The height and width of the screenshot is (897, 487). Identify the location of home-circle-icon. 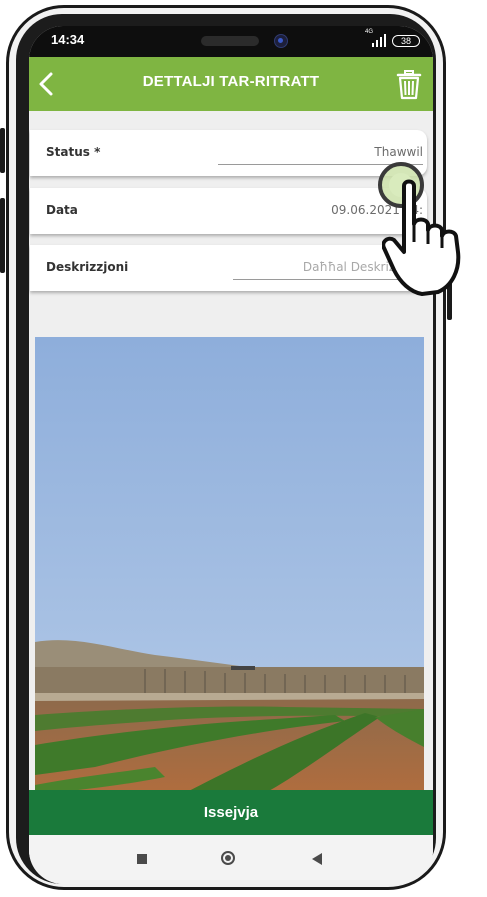
(228, 858).